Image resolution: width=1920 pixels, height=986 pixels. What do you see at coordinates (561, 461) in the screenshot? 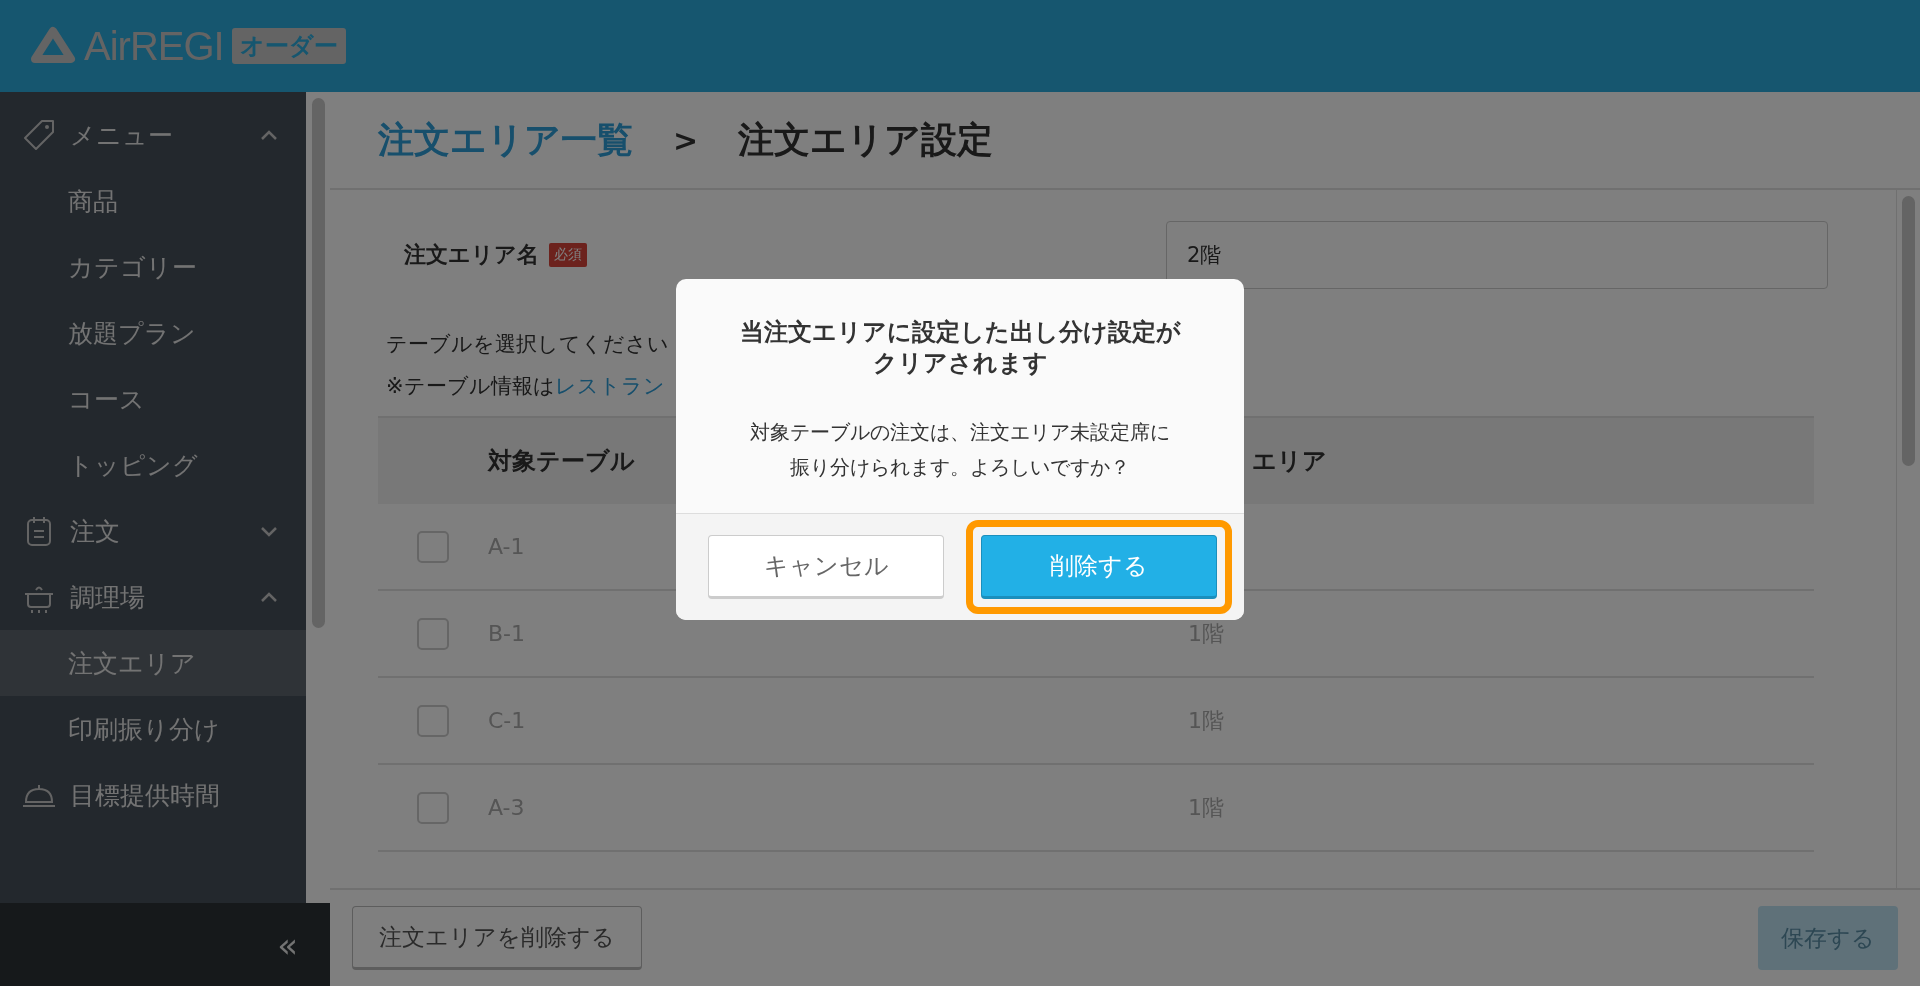
I see `column-header: 対象テーブル` at bounding box center [561, 461].